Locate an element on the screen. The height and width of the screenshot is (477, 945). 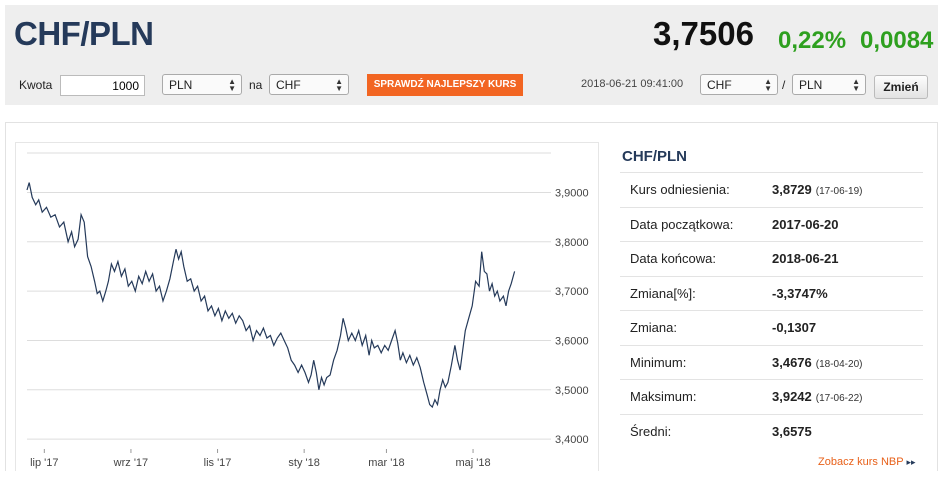
stats-row: Minimum: 3,4676 (18-04-20) is located at coordinates (771, 362).